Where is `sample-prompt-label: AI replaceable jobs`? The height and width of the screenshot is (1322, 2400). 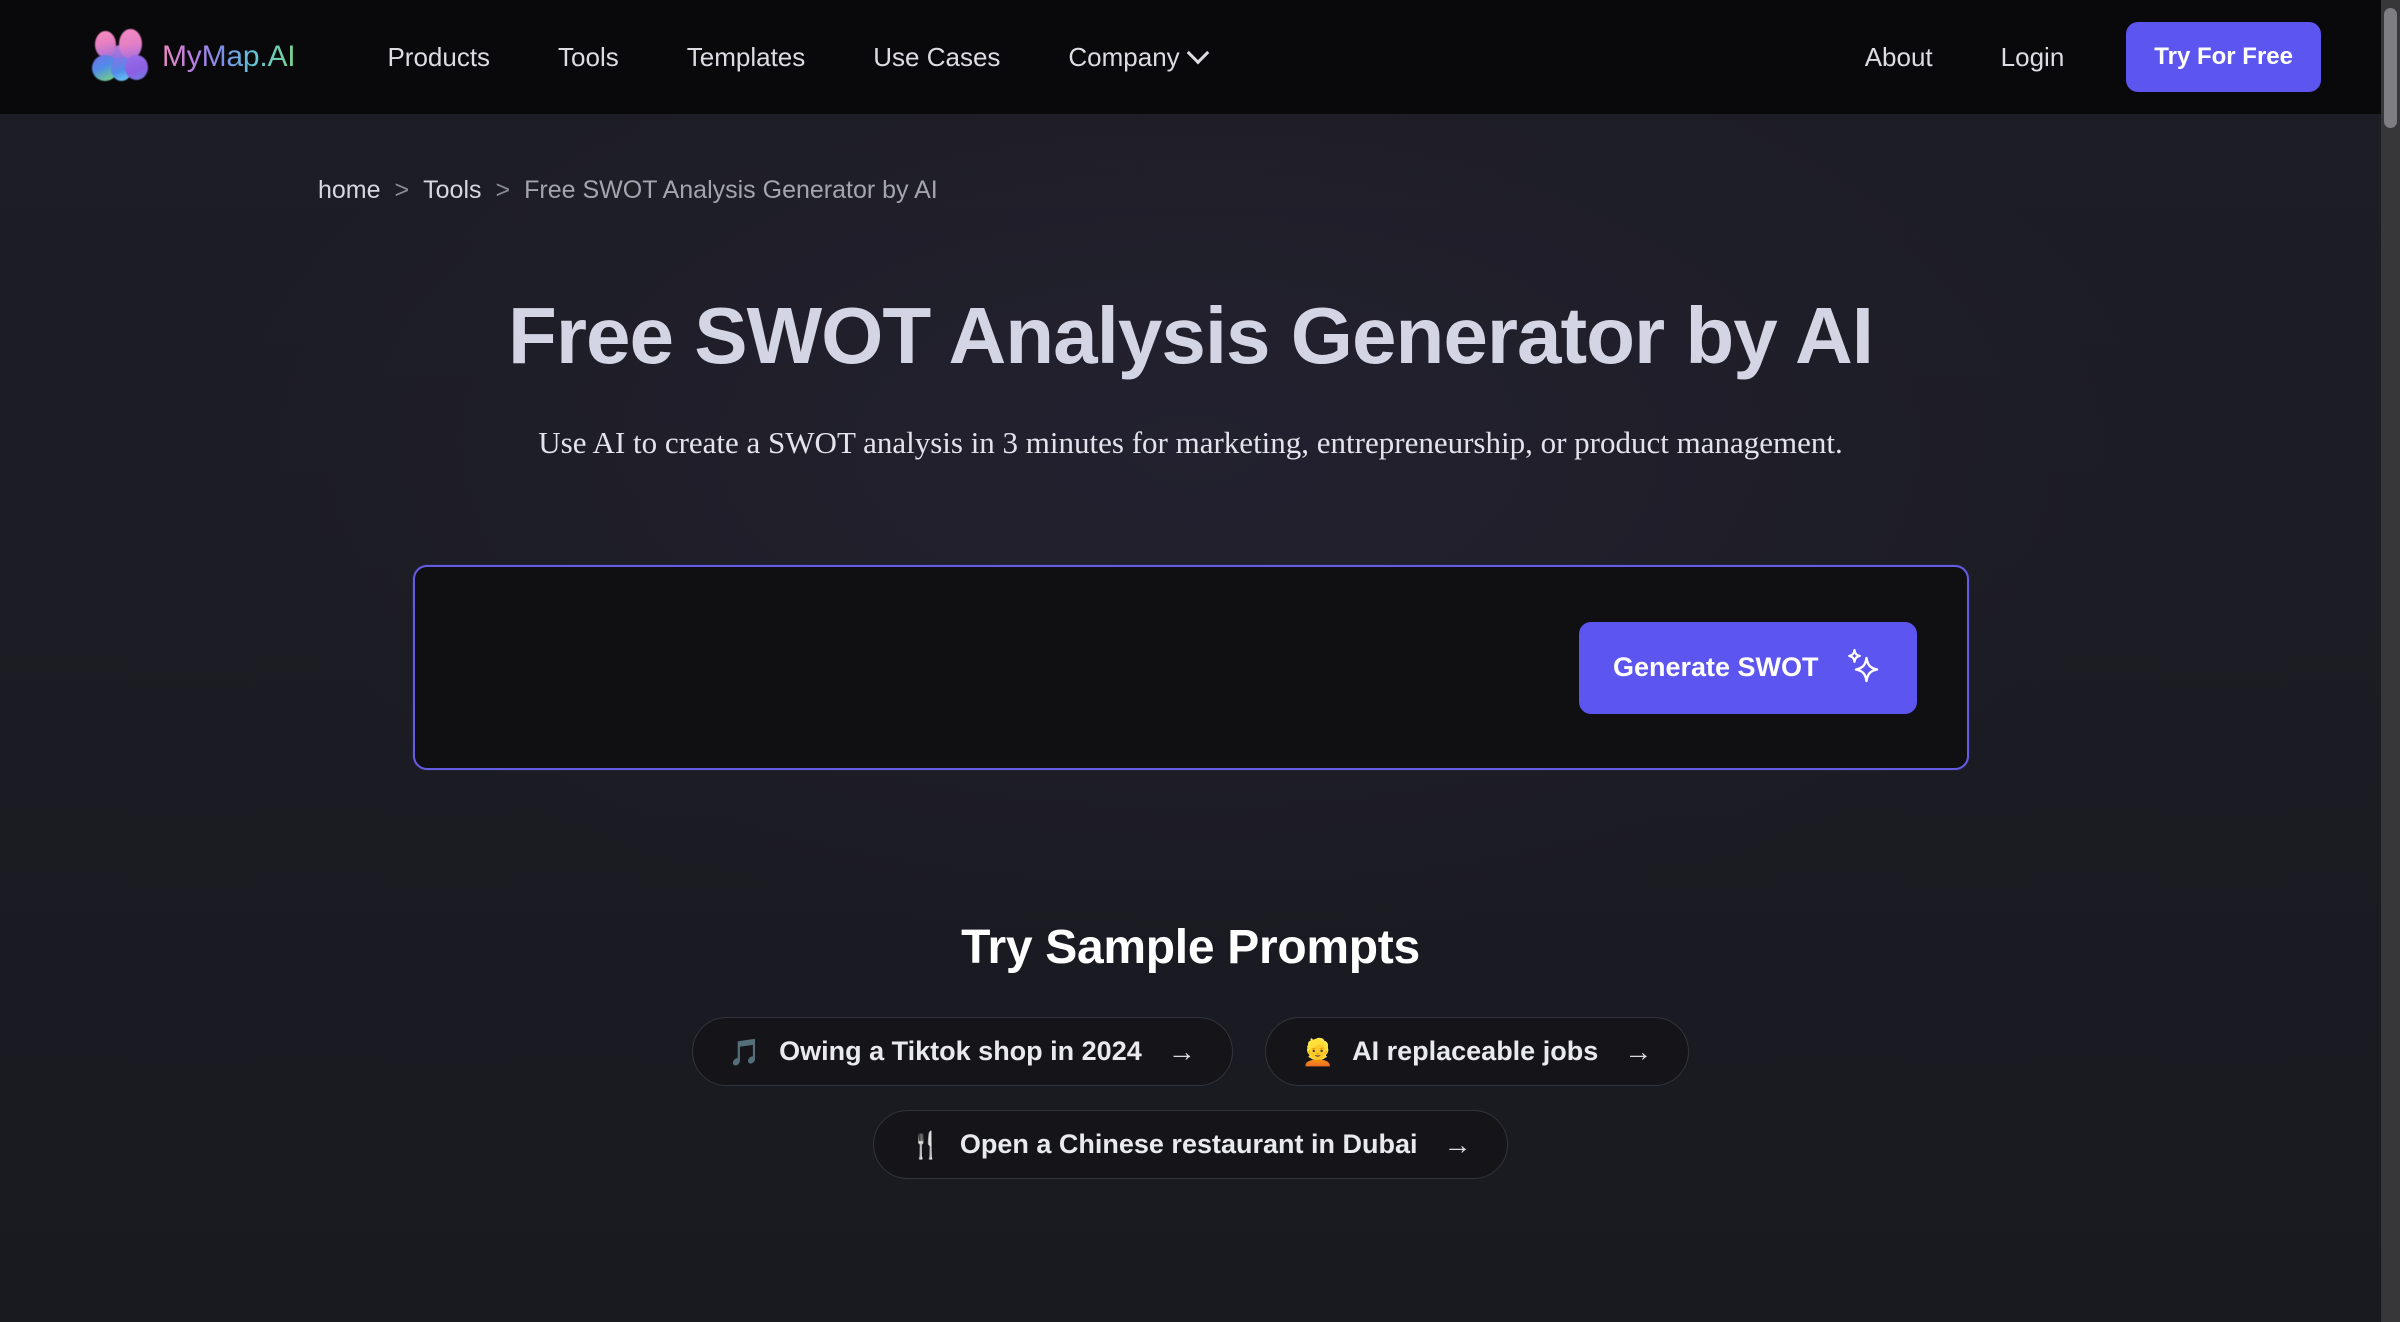
sample-prompt-label: AI replaceable jobs is located at coordinates (1475, 1051).